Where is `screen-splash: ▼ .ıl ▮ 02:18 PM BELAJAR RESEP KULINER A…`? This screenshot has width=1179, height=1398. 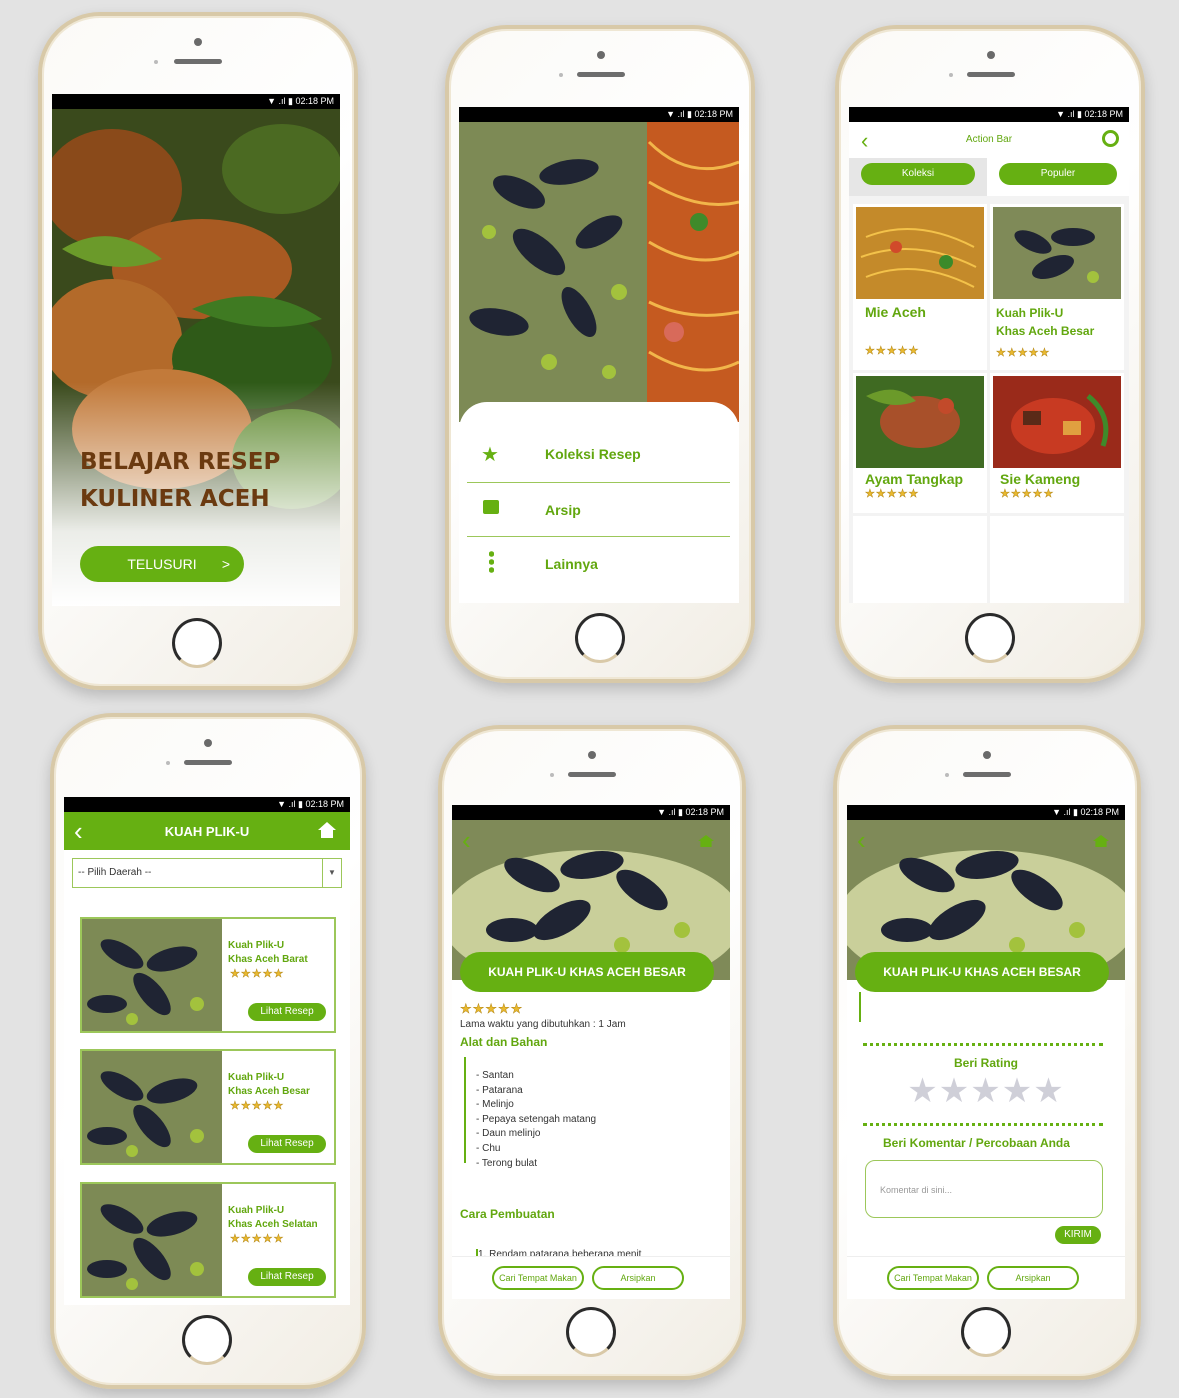 screen-splash: ▼ .ıl ▮ 02:18 PM BELAJAR RESEP KULINER A… is located at coordinates (196, 350).